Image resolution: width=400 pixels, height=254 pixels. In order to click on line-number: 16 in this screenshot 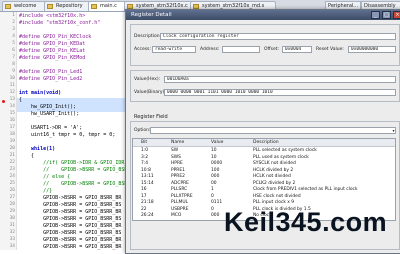, I will do `click(12, 120)`.